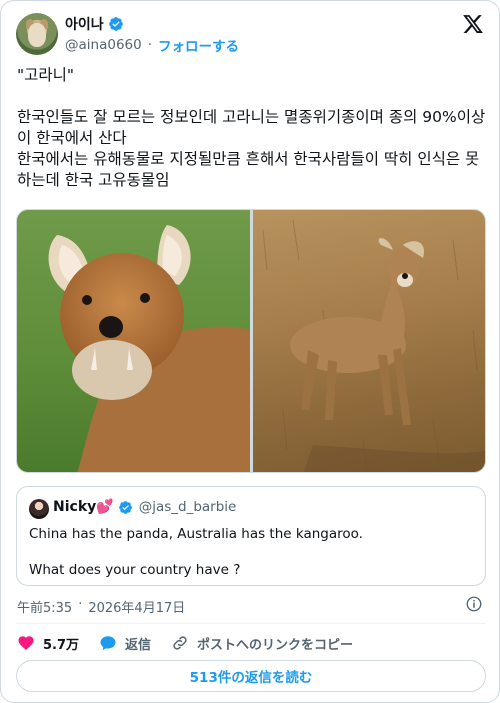 The width and height of the screenshot is (500, 703). I want to click on author-handle-row: @aina0660 · フォローする, so click(152, 45).